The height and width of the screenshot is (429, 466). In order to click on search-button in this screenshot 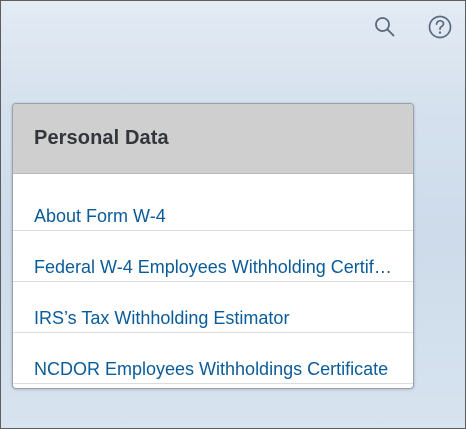, I will do `click(385, 27)`.